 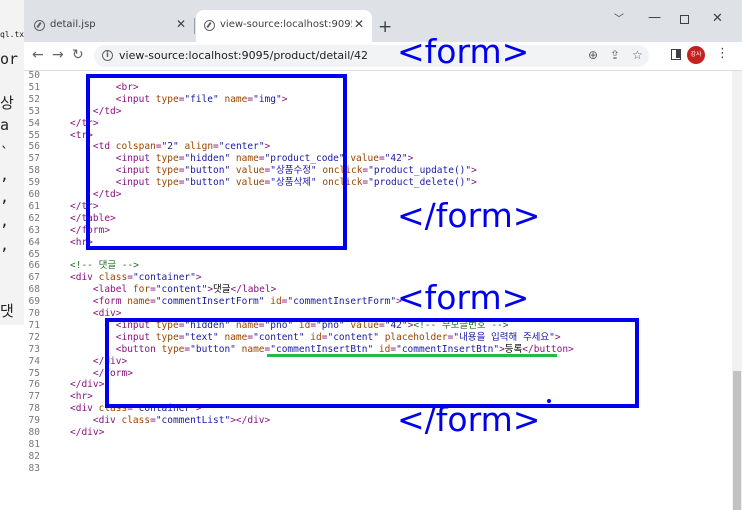 I want to click on line-number: 61, so click(x=34, y=206).